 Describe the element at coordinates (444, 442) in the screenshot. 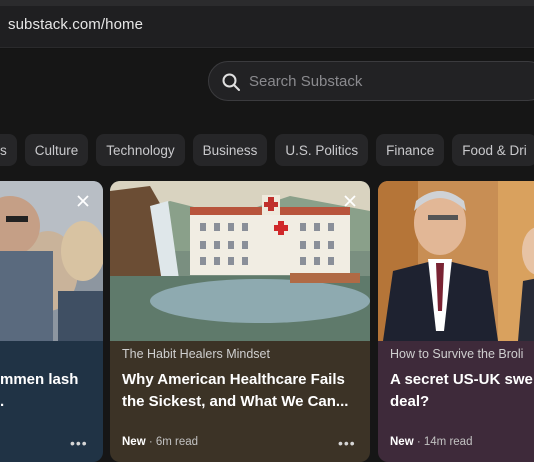

I see `read-time: · 14m read` at that location.